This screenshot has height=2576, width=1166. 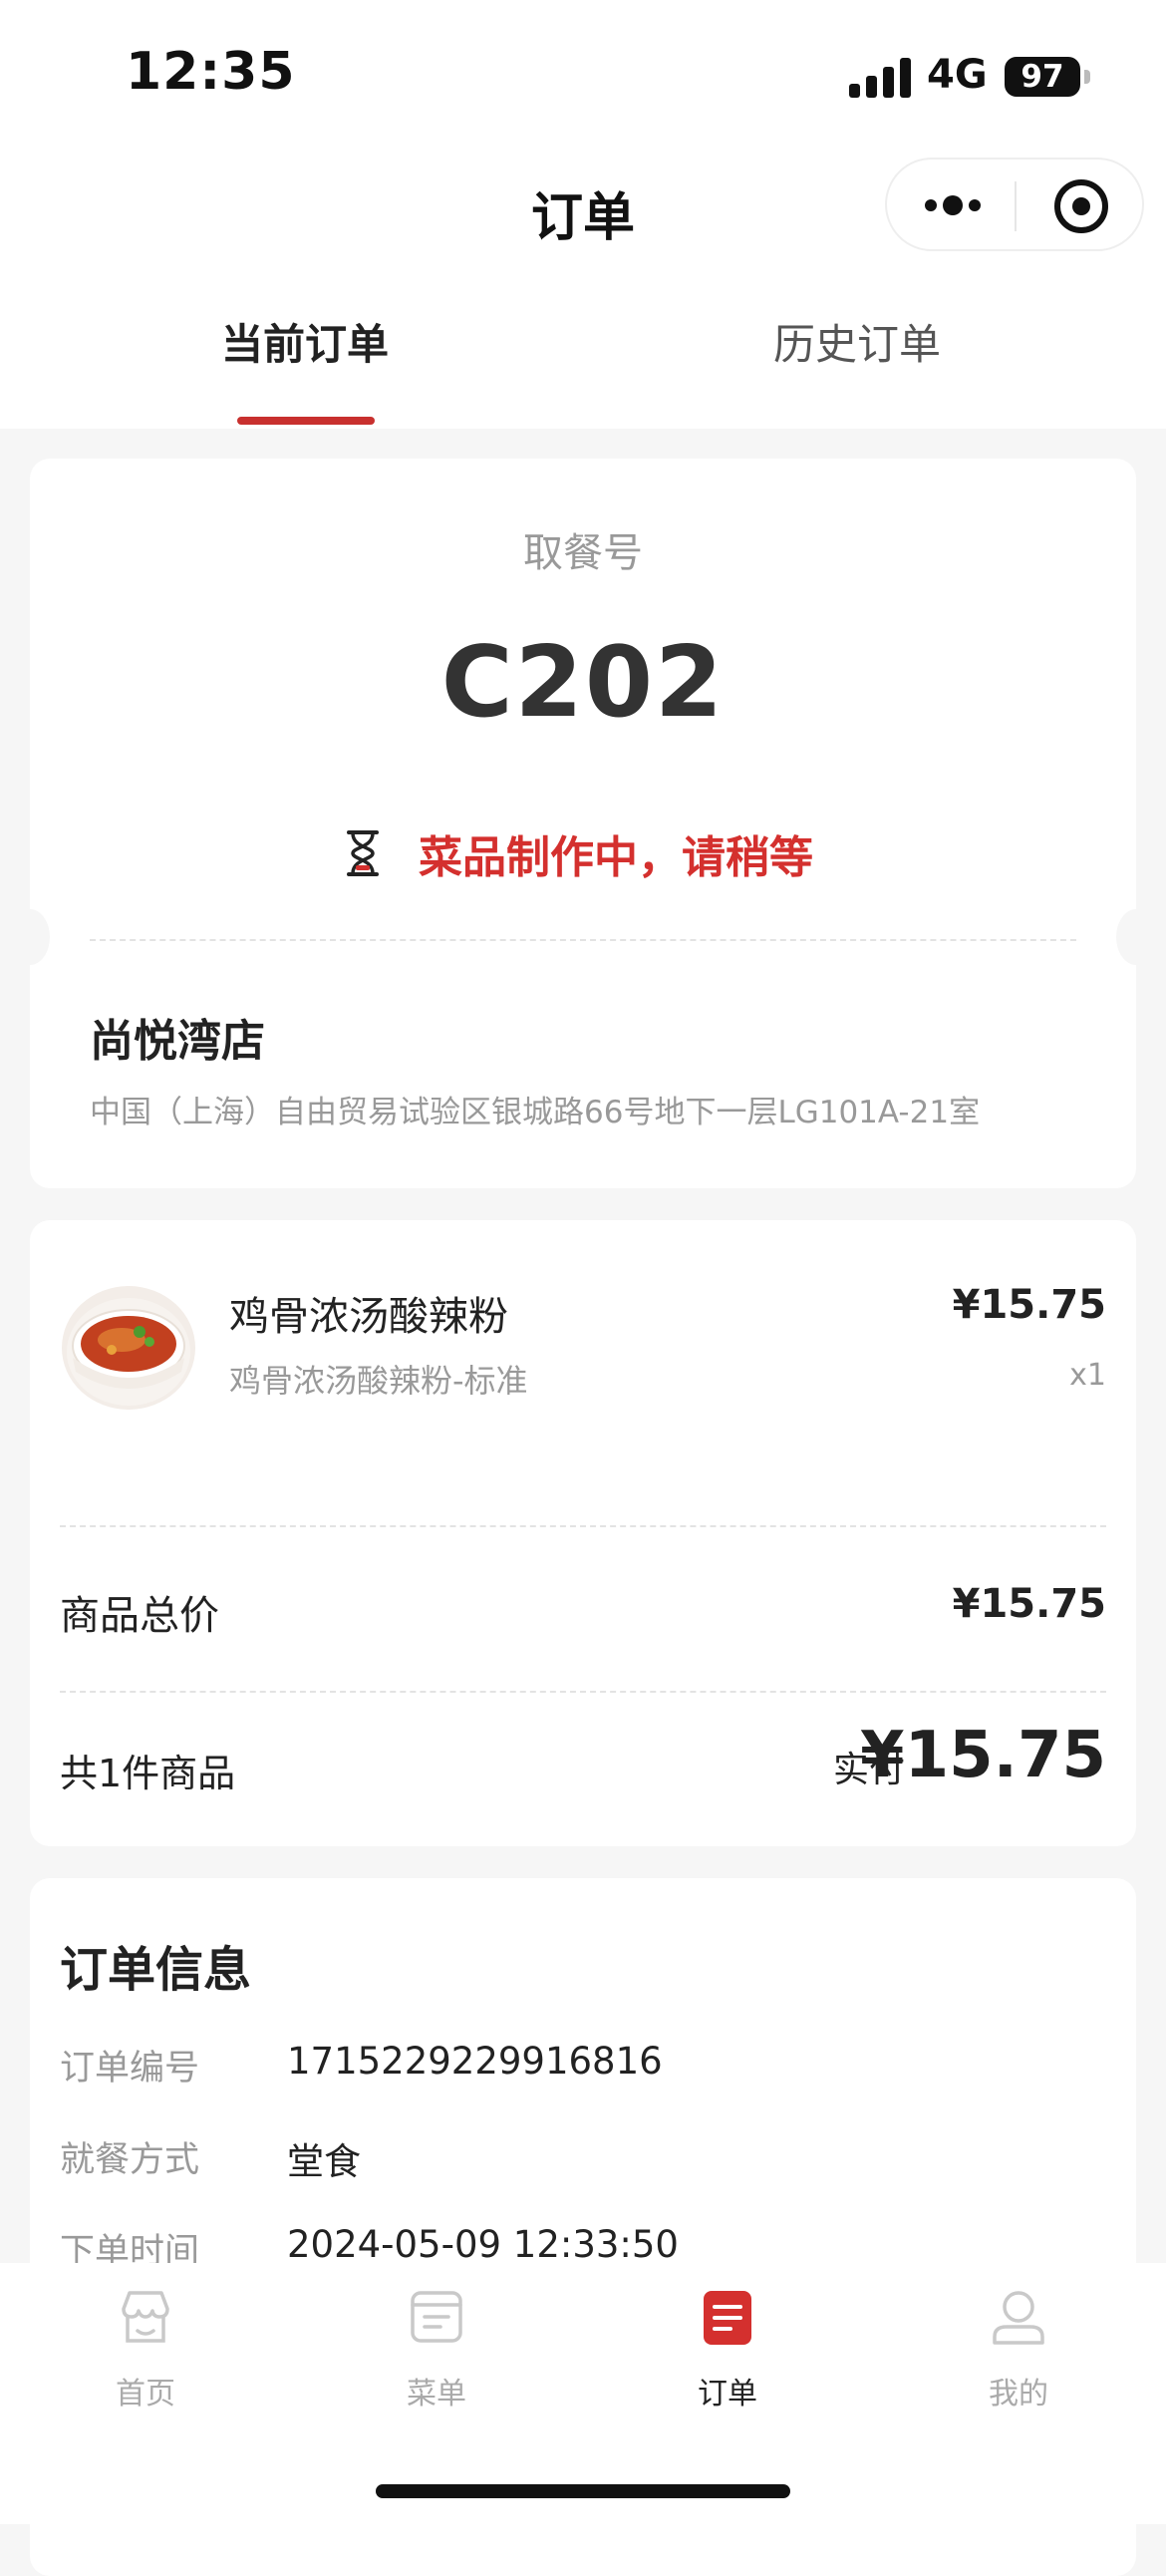 What do you see at coordinates (728, 2356) in the screenshot?
I see `tabbar-item-order: 订单` at bounding box center [728, 2356].